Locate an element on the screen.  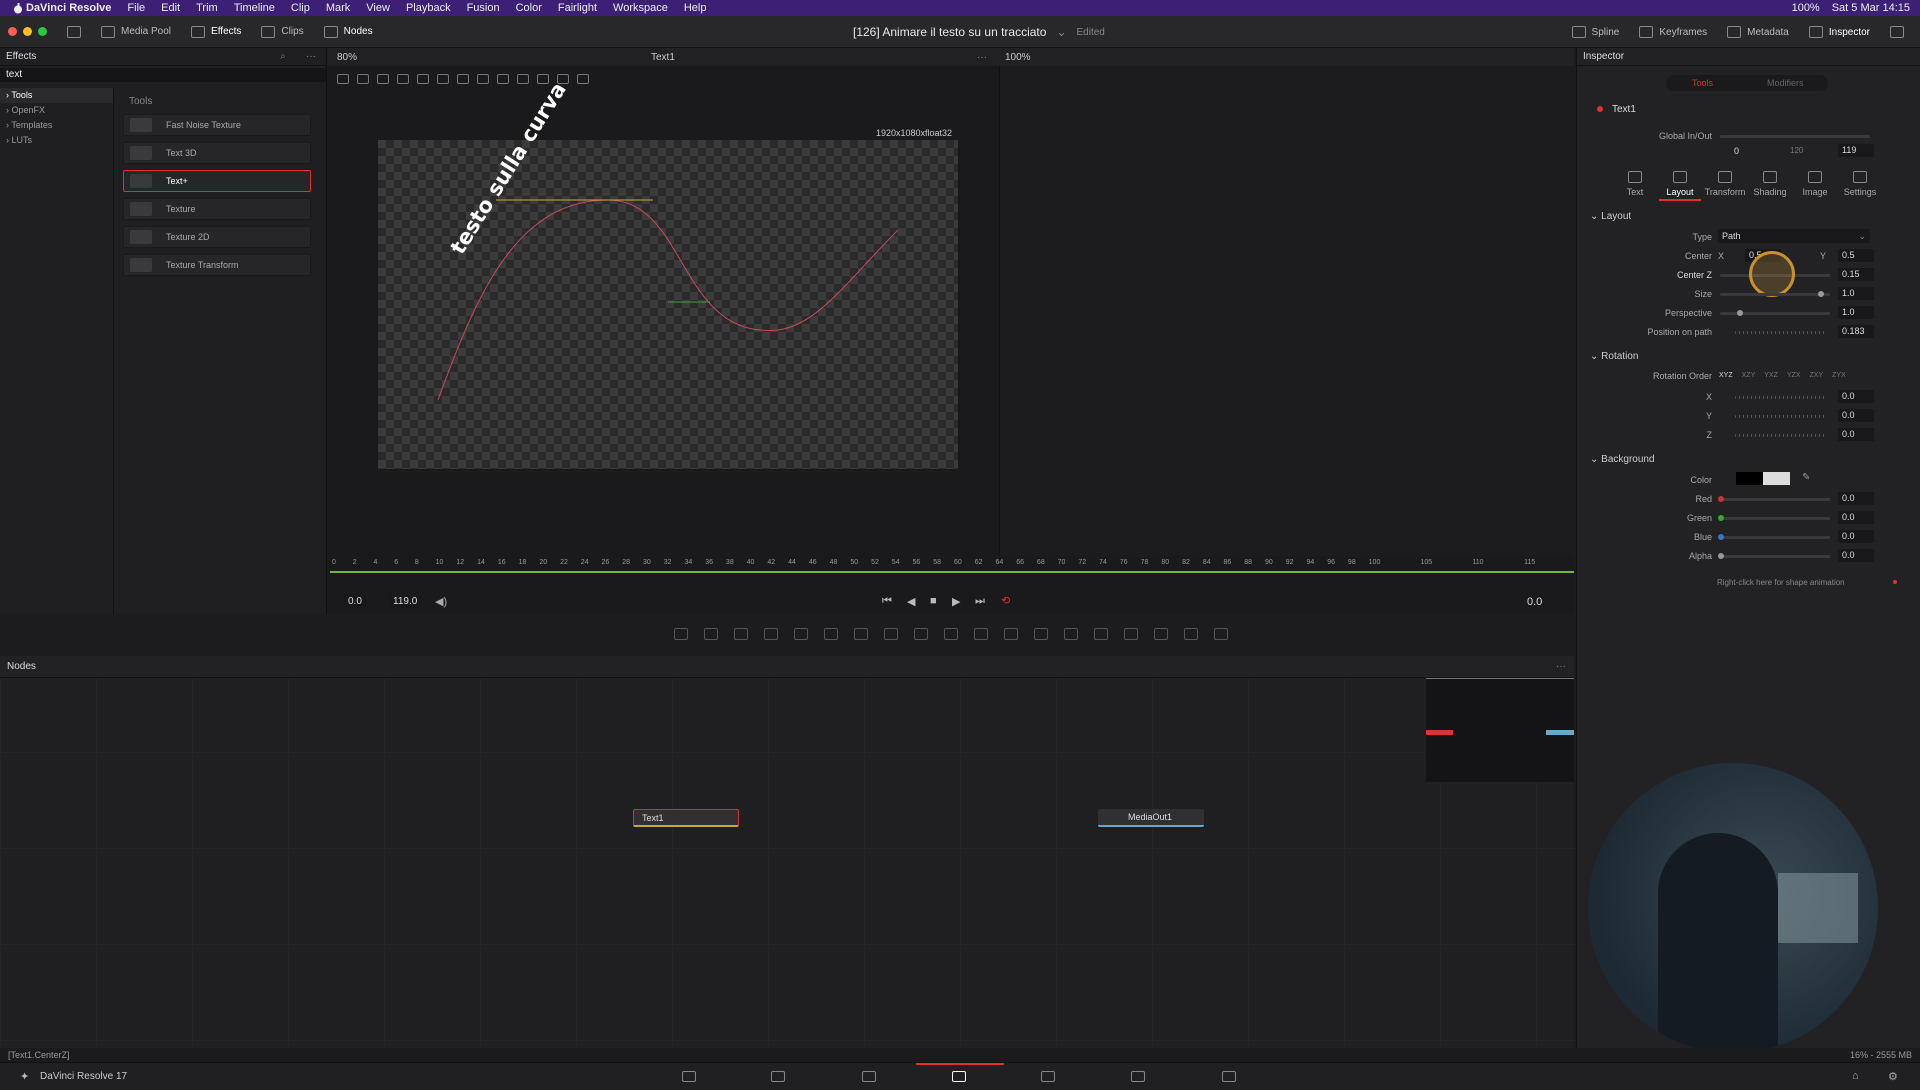
tree-item-templates: › Templates is located at coordinates (56, 125).